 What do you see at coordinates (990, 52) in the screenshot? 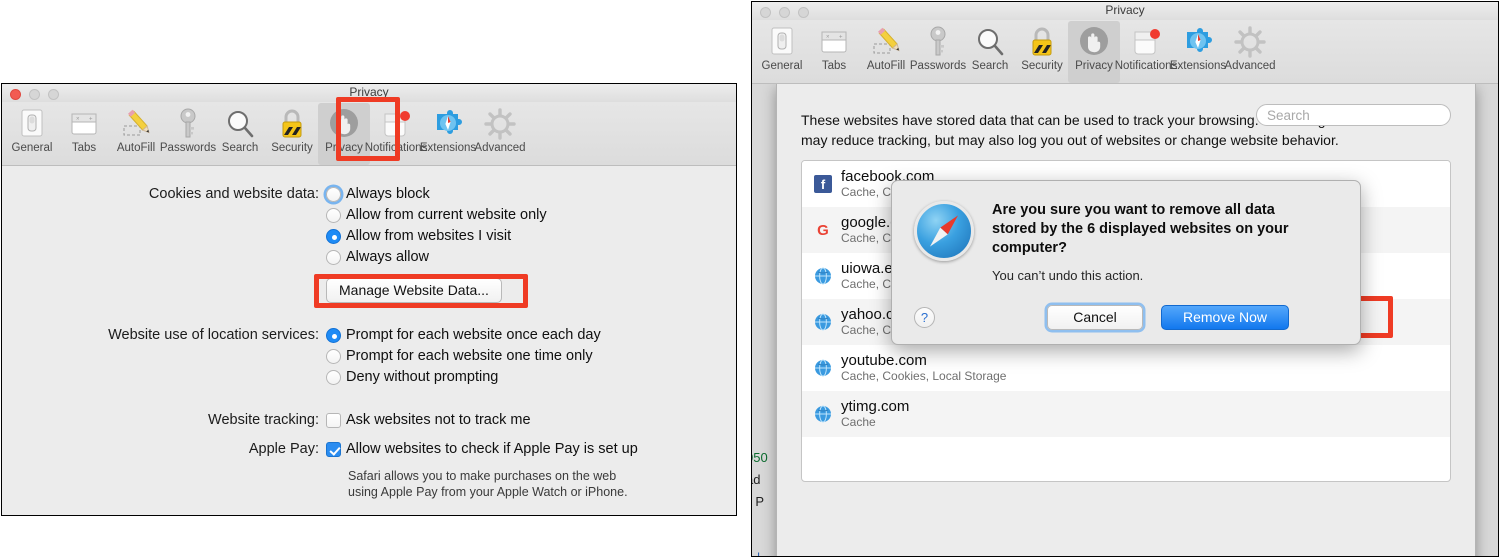
I see `tab-search-right: Search` at bounding box center [990, 52].